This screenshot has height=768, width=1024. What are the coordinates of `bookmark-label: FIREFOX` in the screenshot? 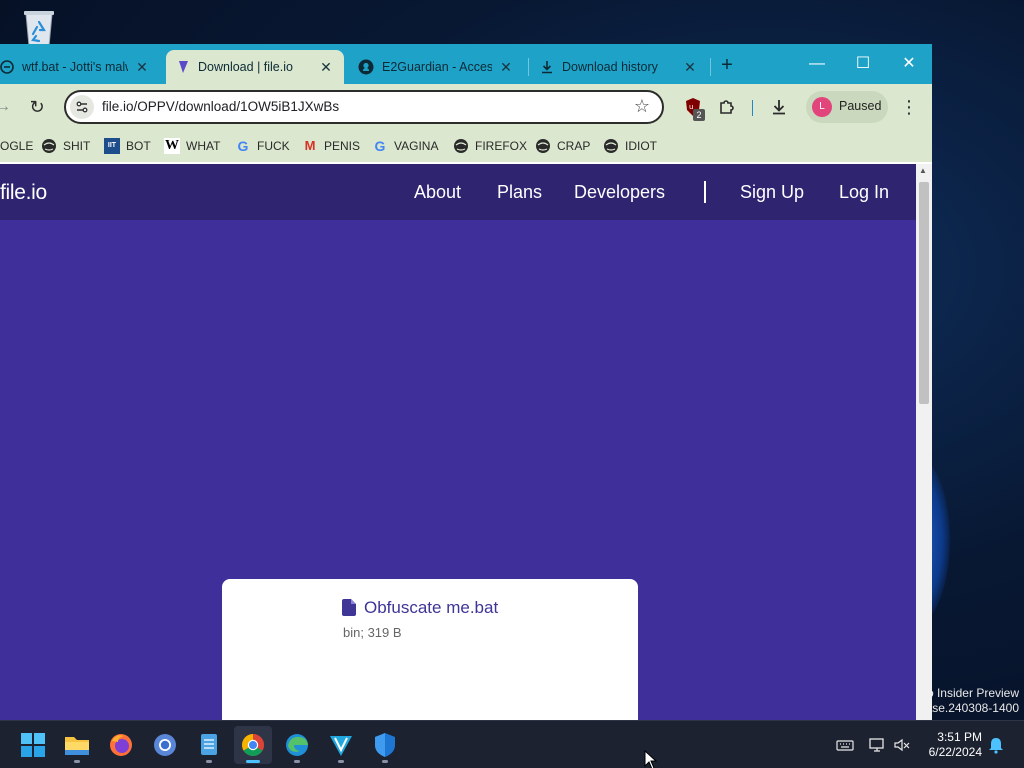 It's located at (501, 146).